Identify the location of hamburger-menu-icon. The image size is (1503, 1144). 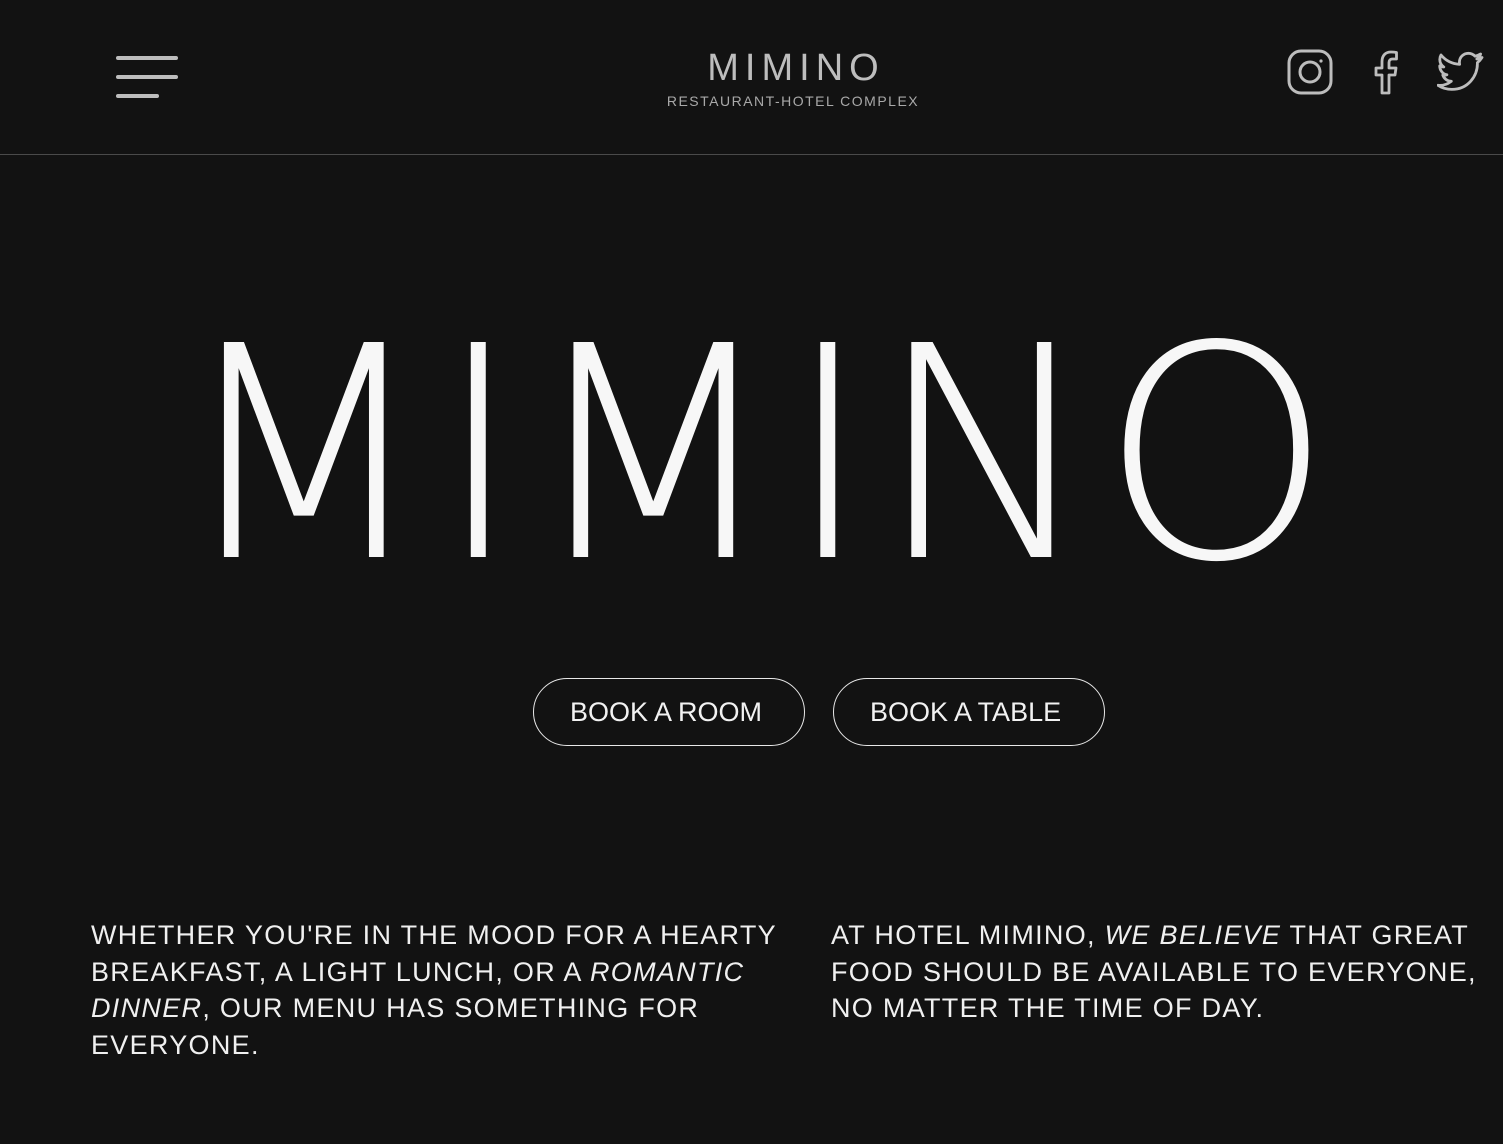
(147, 77).